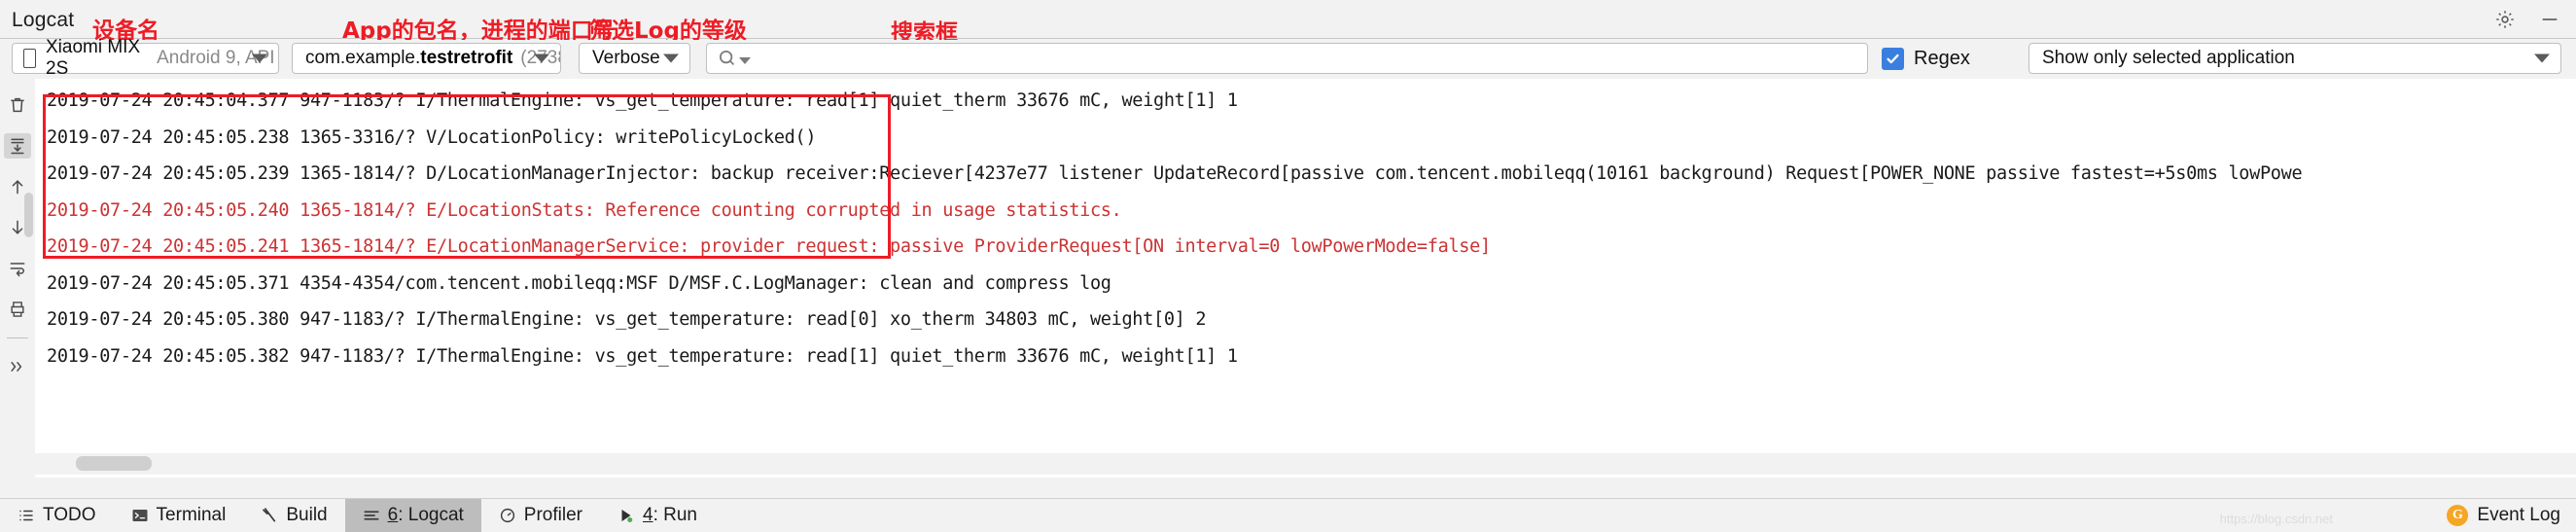 This screenshot has height=532, width=2576. Describe the element at coordinates (307, 515) in the screenshot. I see `tab-label: Build` at that location.